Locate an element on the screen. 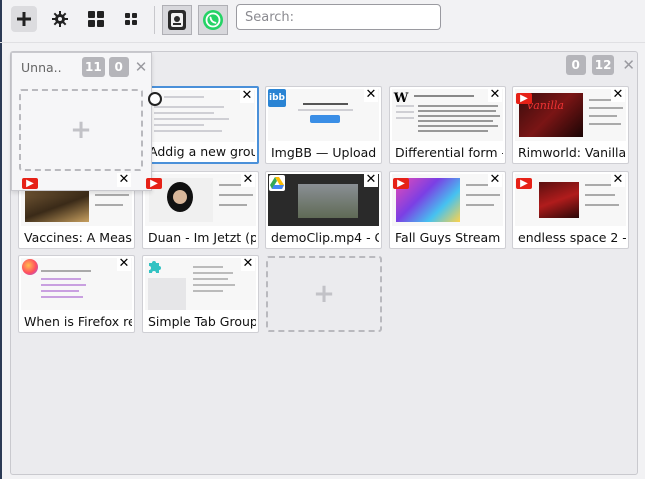 The width and height of the screenshot is (645, 479). main-group-badges: 0 12 ✕ is located at coordinates (601, 65).